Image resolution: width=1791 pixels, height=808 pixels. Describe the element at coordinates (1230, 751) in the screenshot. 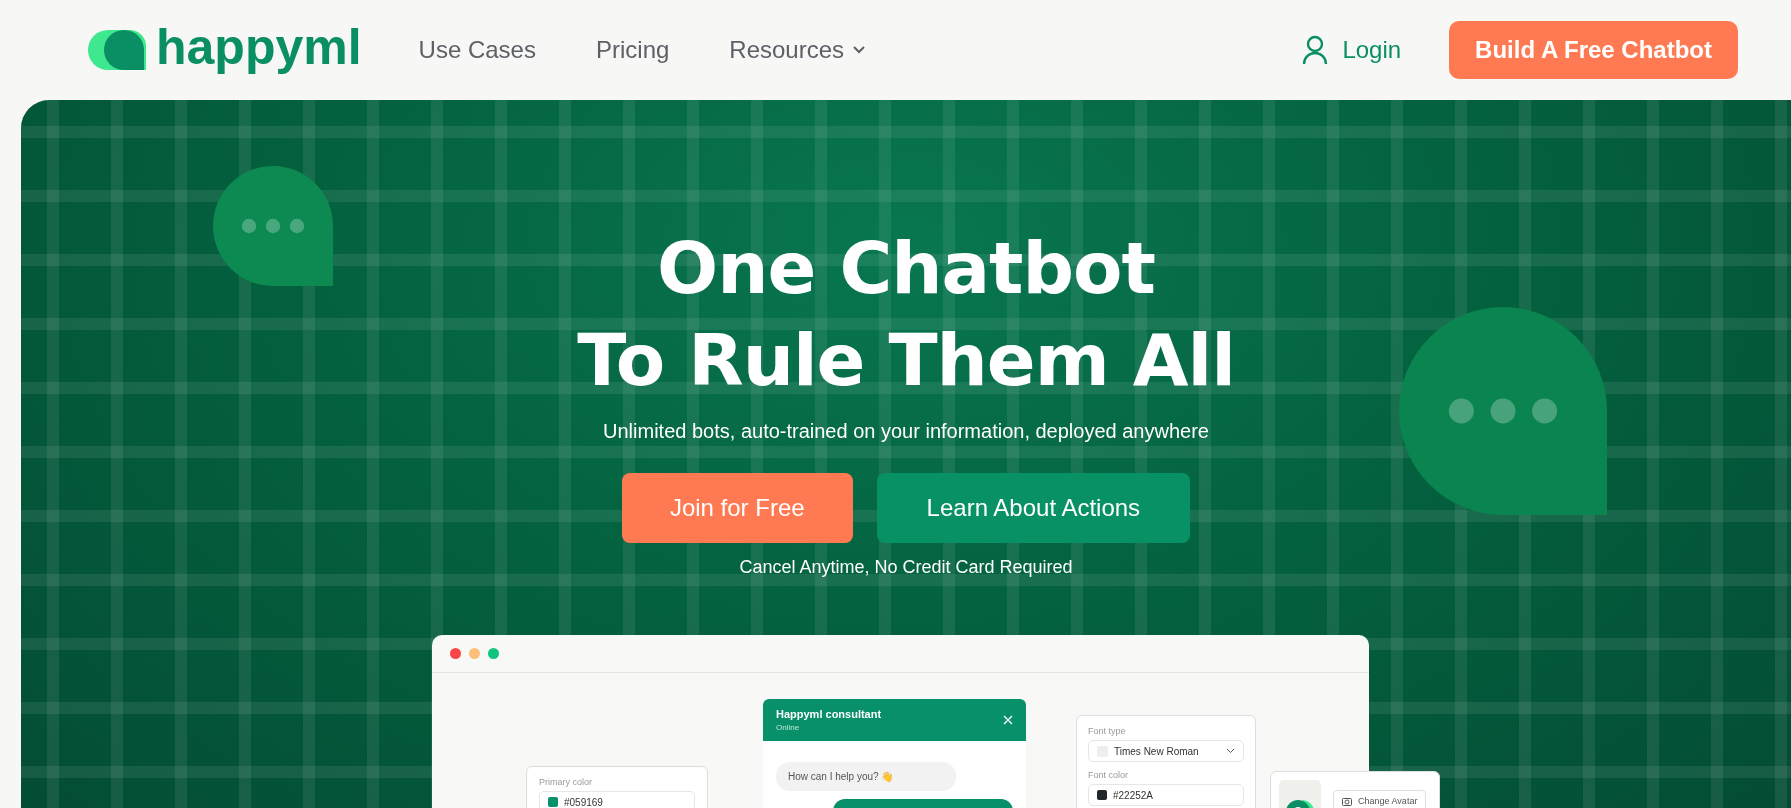

I see `chevron-icon` at that location.